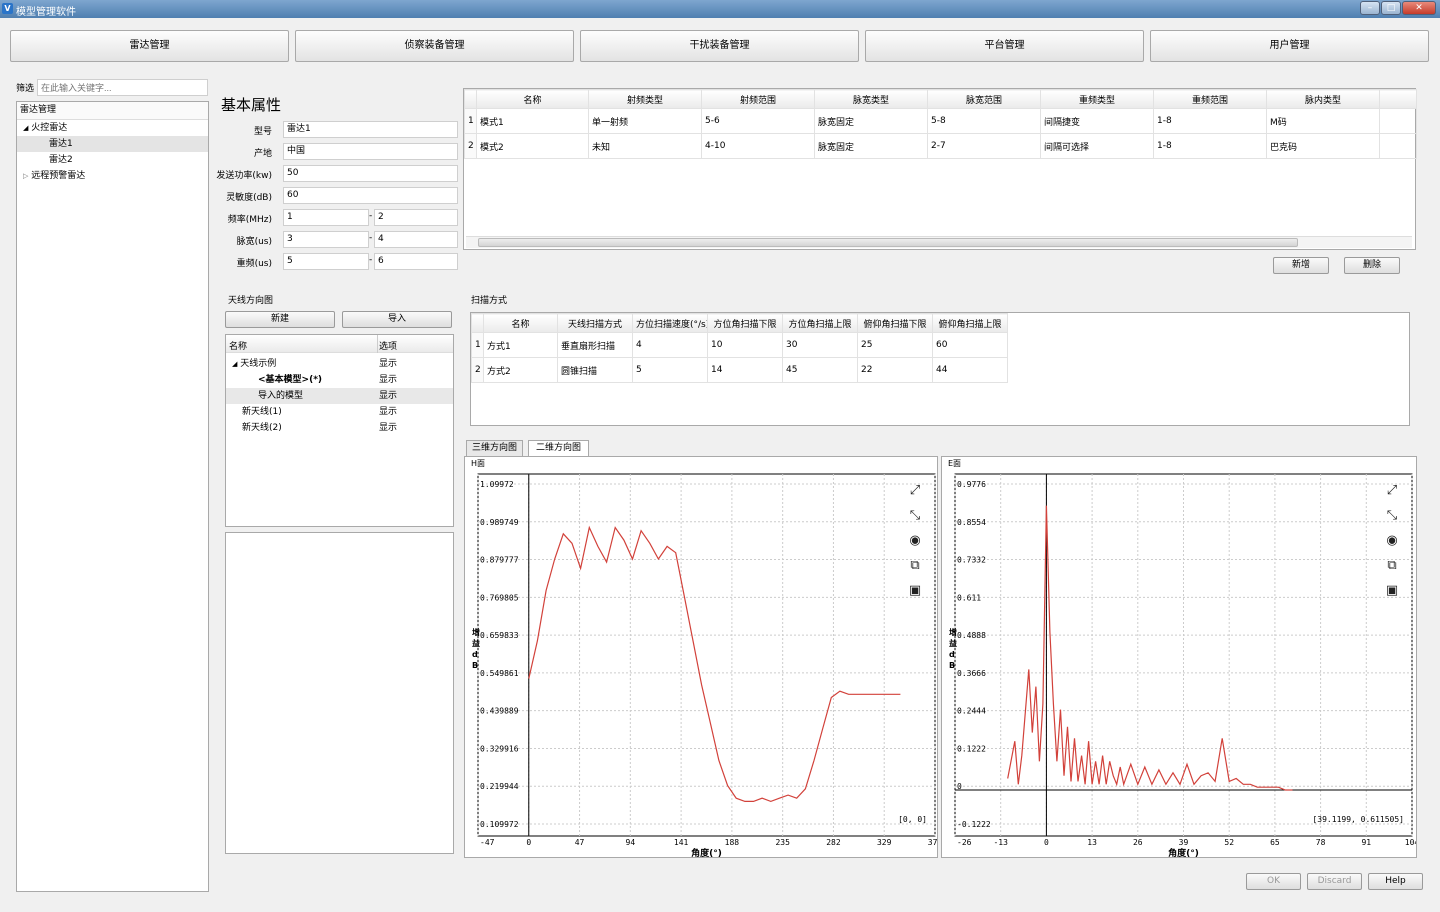 This screenshot has width=1440, height=912. I want to click on nav-jammer-button: 干扰装备管理, so click(719, 46).